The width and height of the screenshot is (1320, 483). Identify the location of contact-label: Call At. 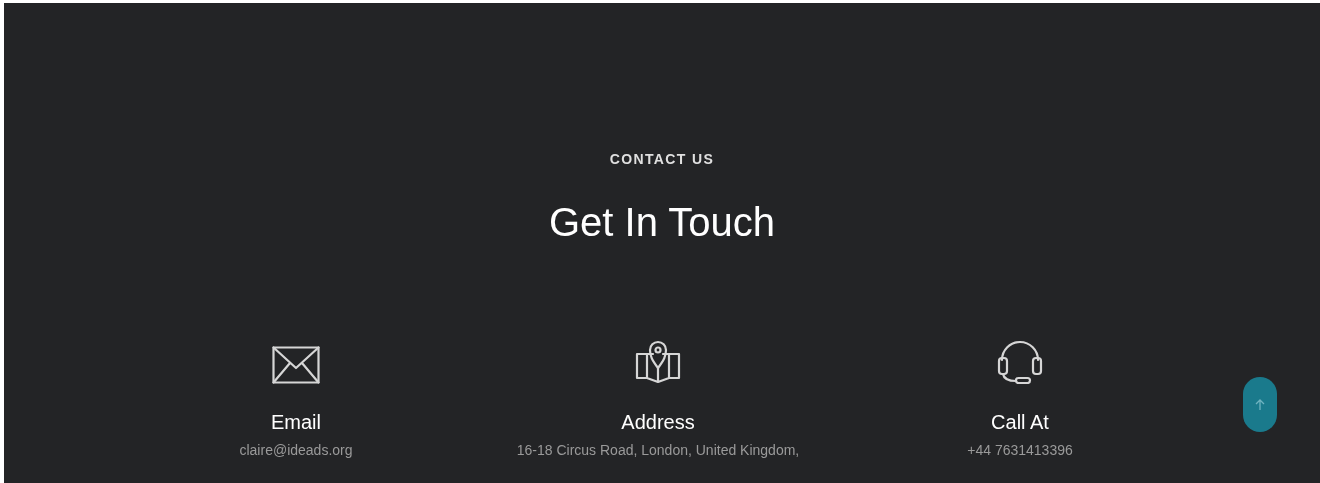
(1020, 422).